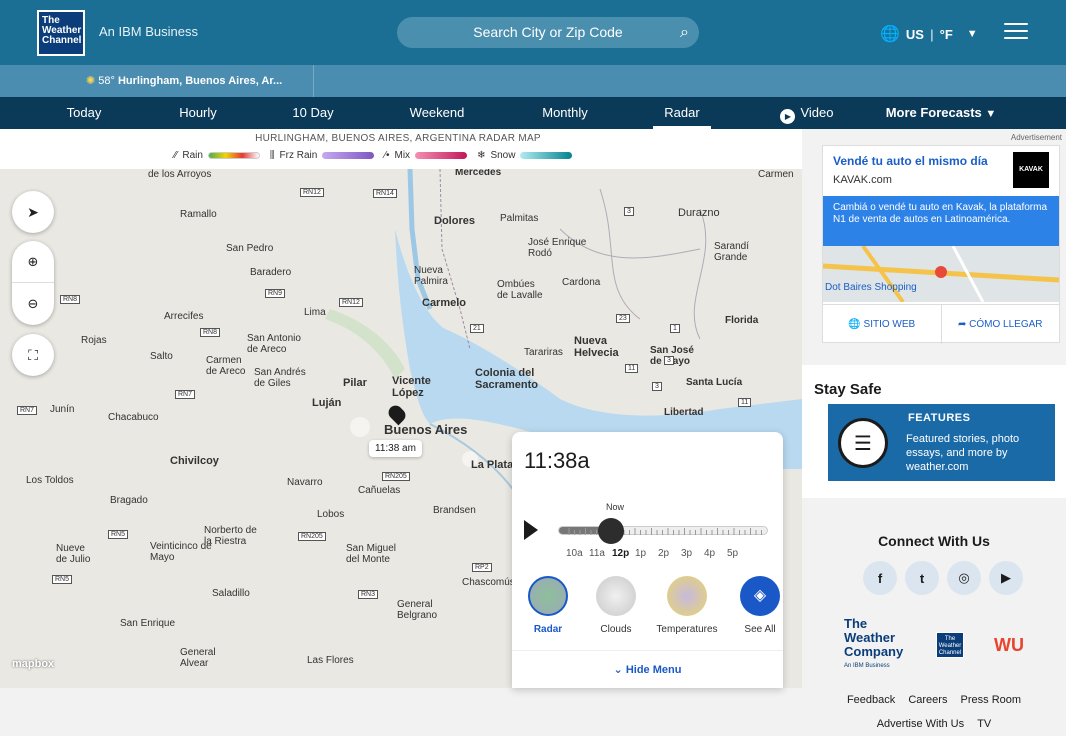  Describe the element at coordinates (478, 173) in the screenshot. I see `map-label: Mercedes` at that location.